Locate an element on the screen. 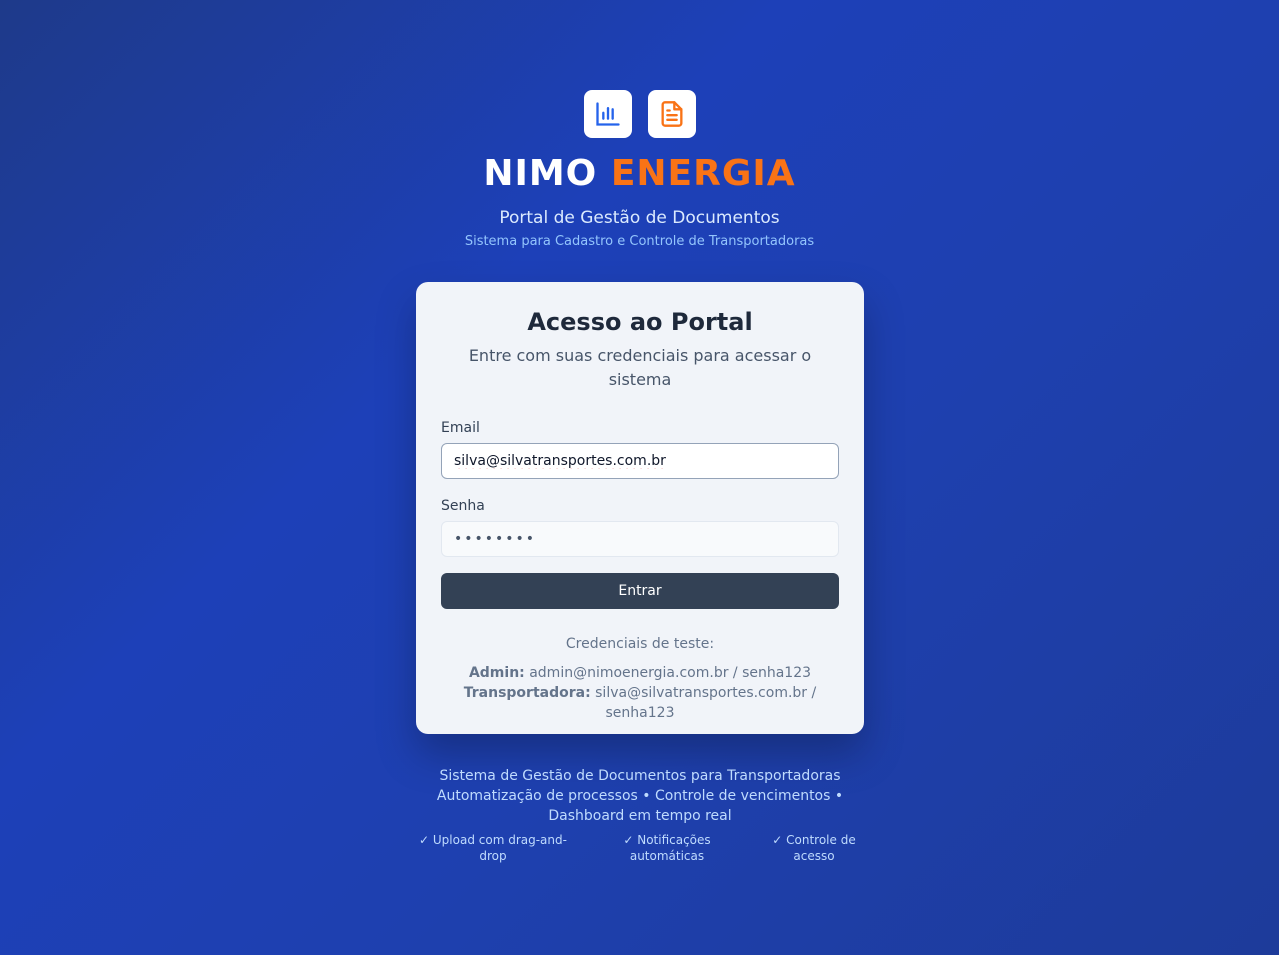 The height and width of the screenshot is (955, 1279). password-field is located at coordinates (640, 539).